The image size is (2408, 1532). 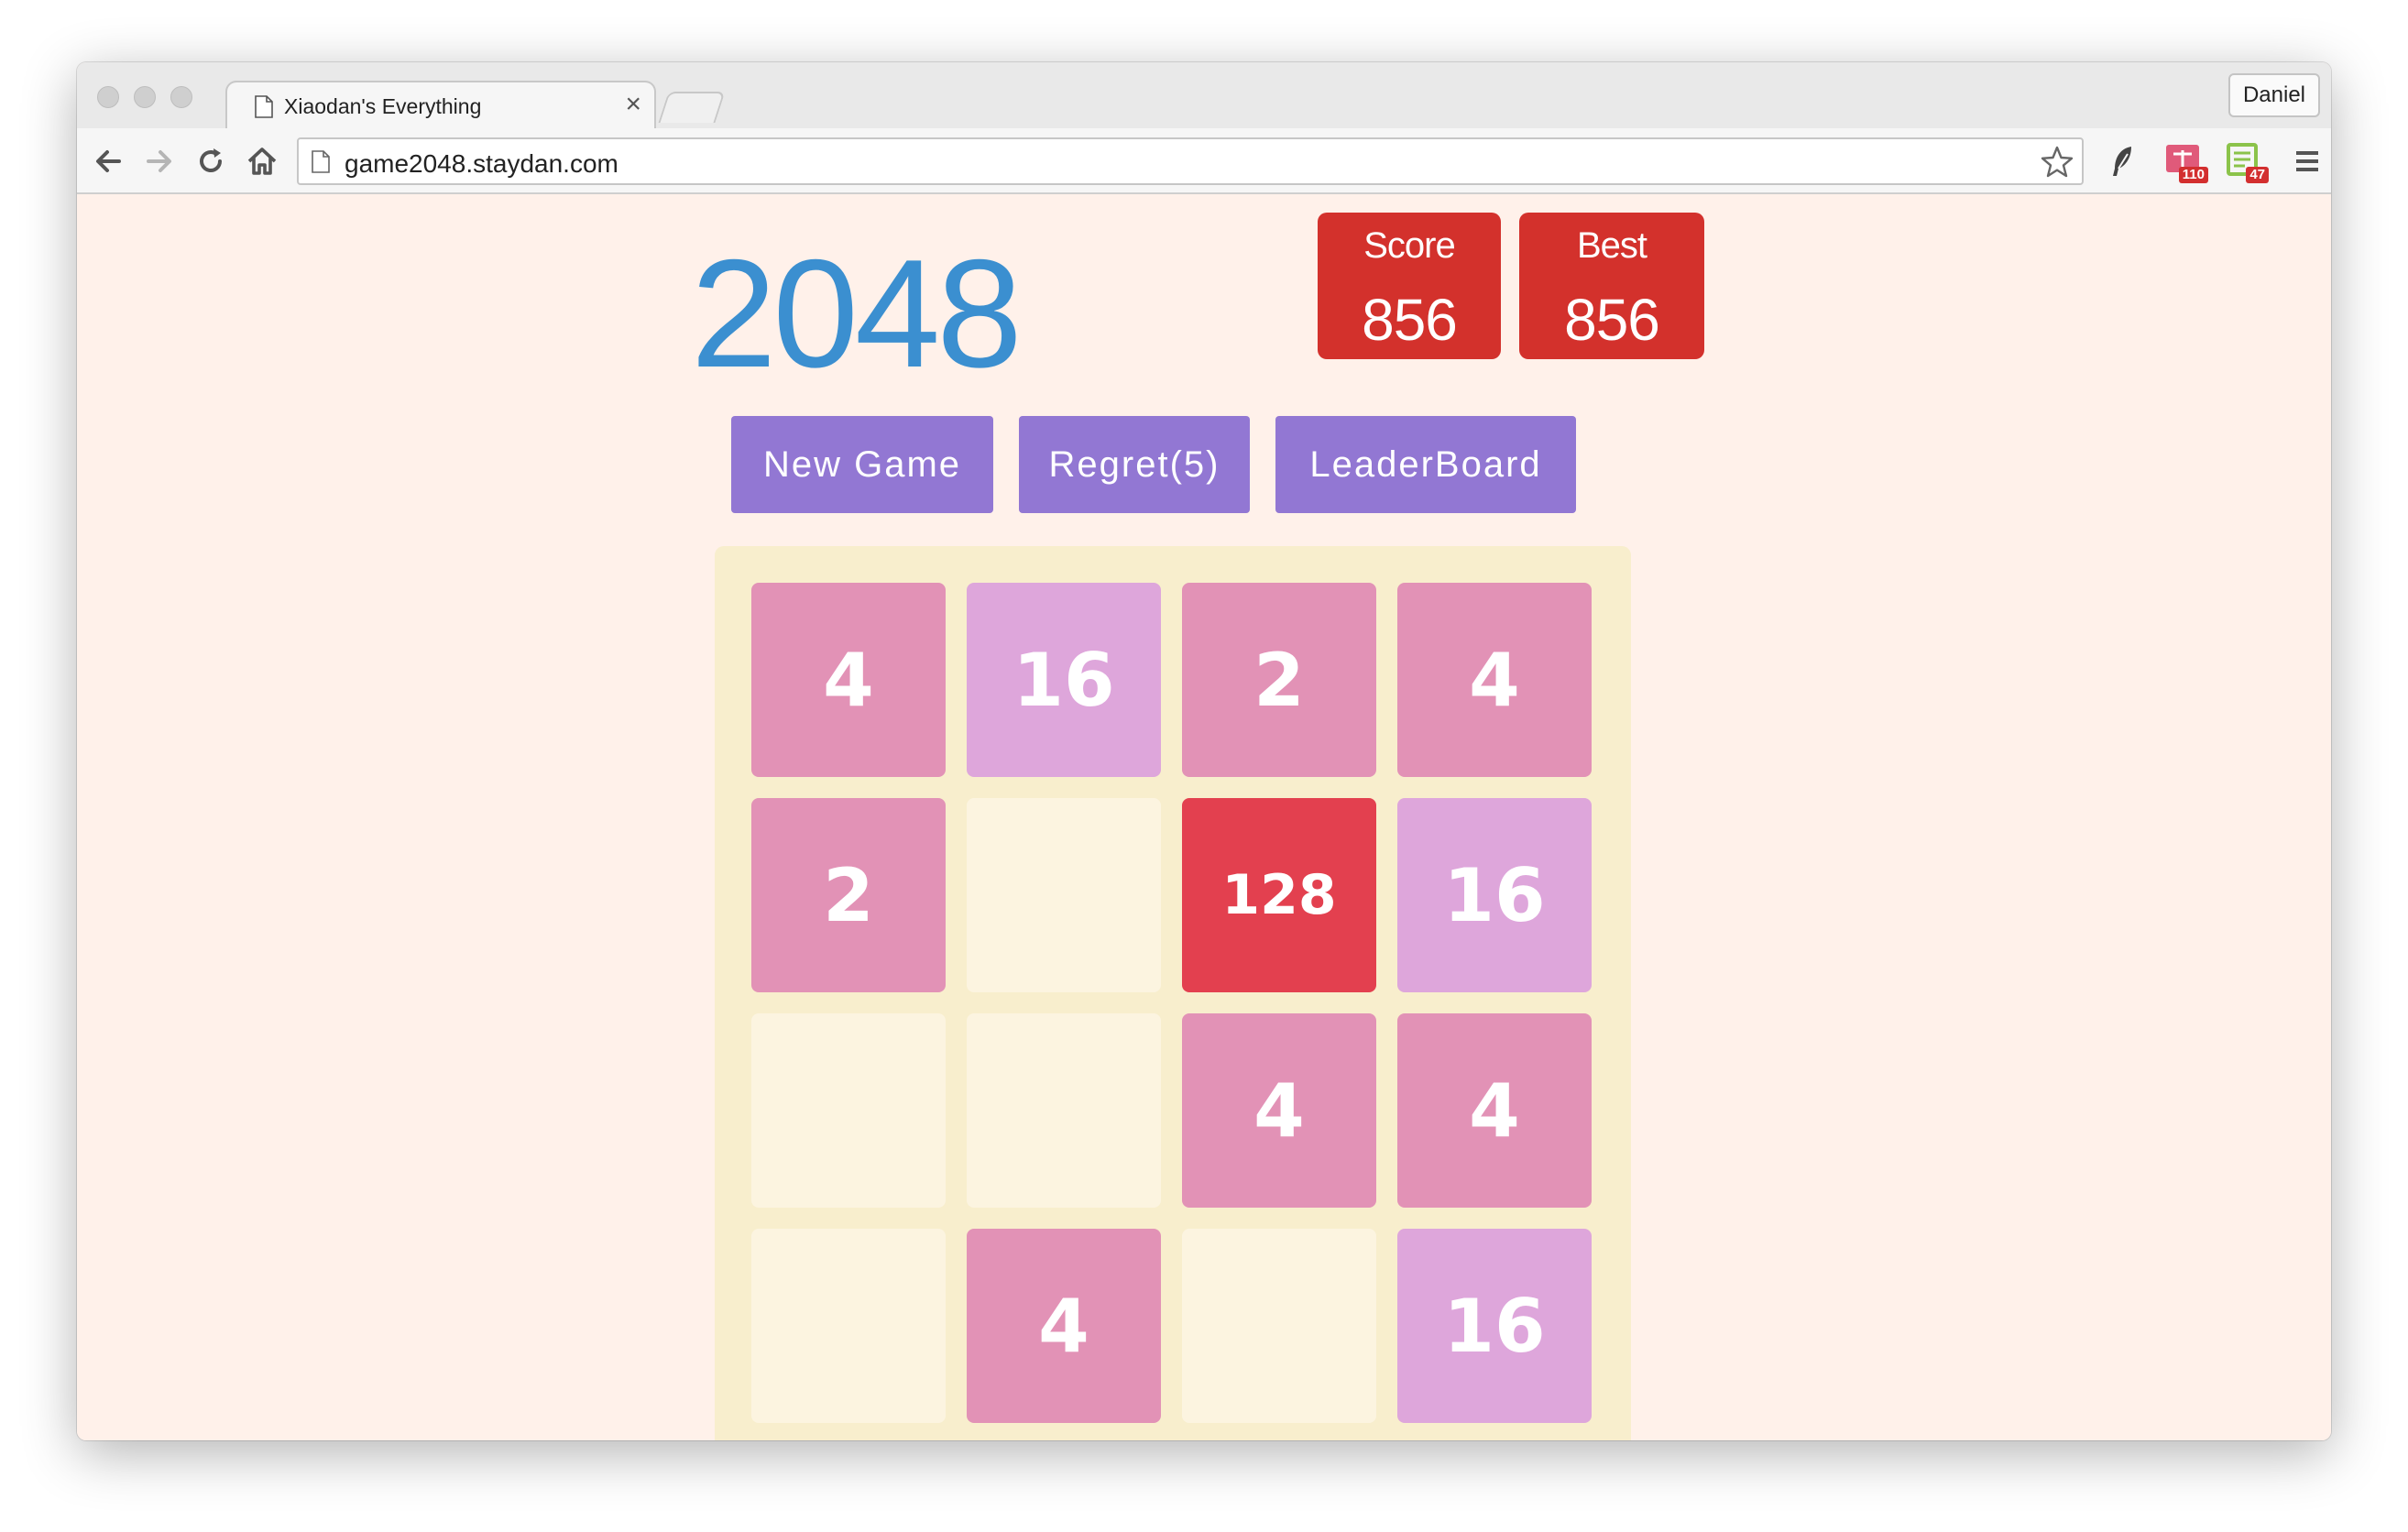 I want to click on regret-button: Regret(5), so click(x=1134, y=464).